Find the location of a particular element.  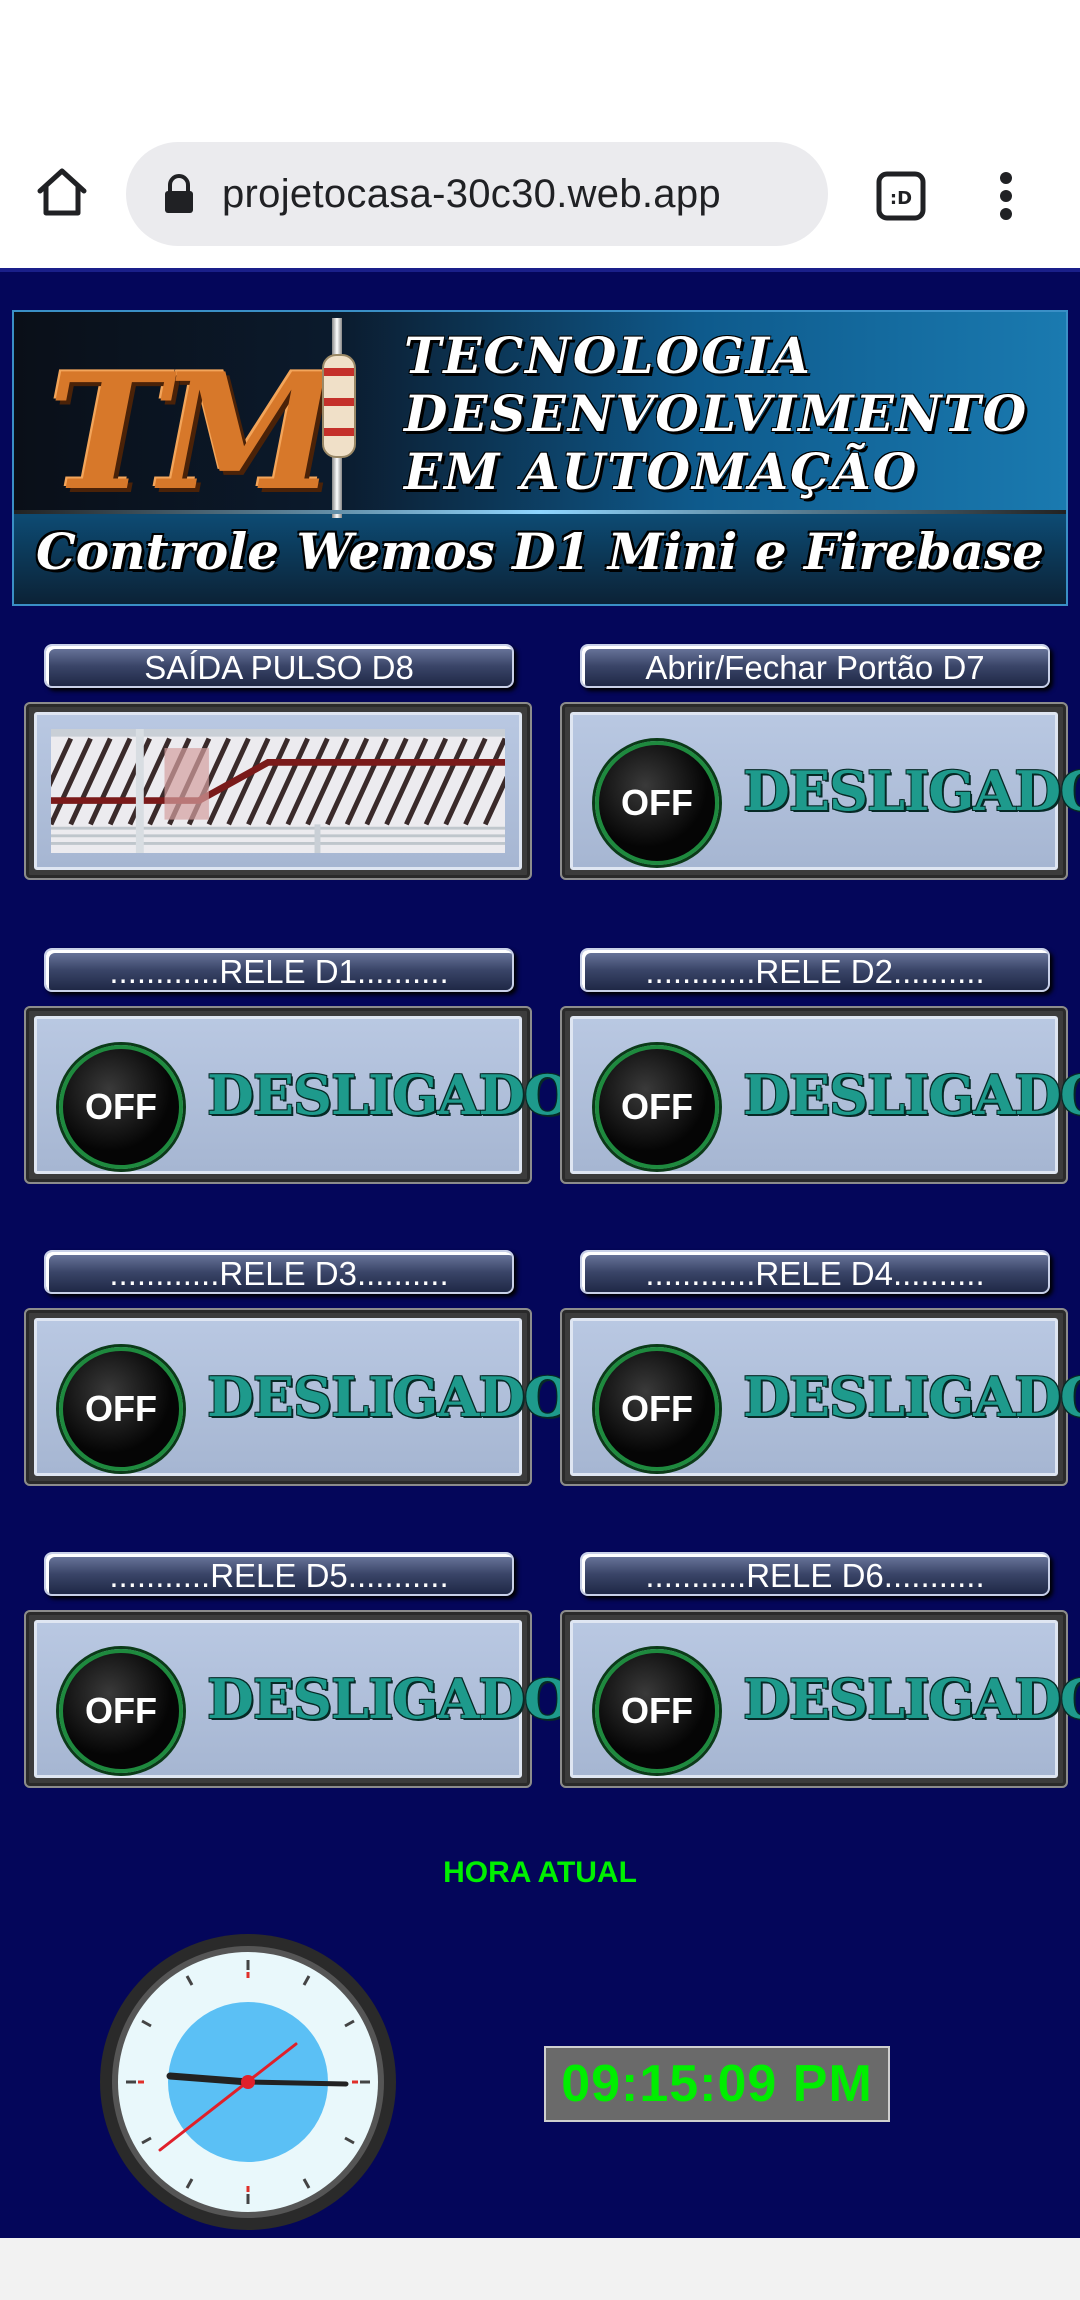

overflow-menu-button is located at coordinates (1006, 196).